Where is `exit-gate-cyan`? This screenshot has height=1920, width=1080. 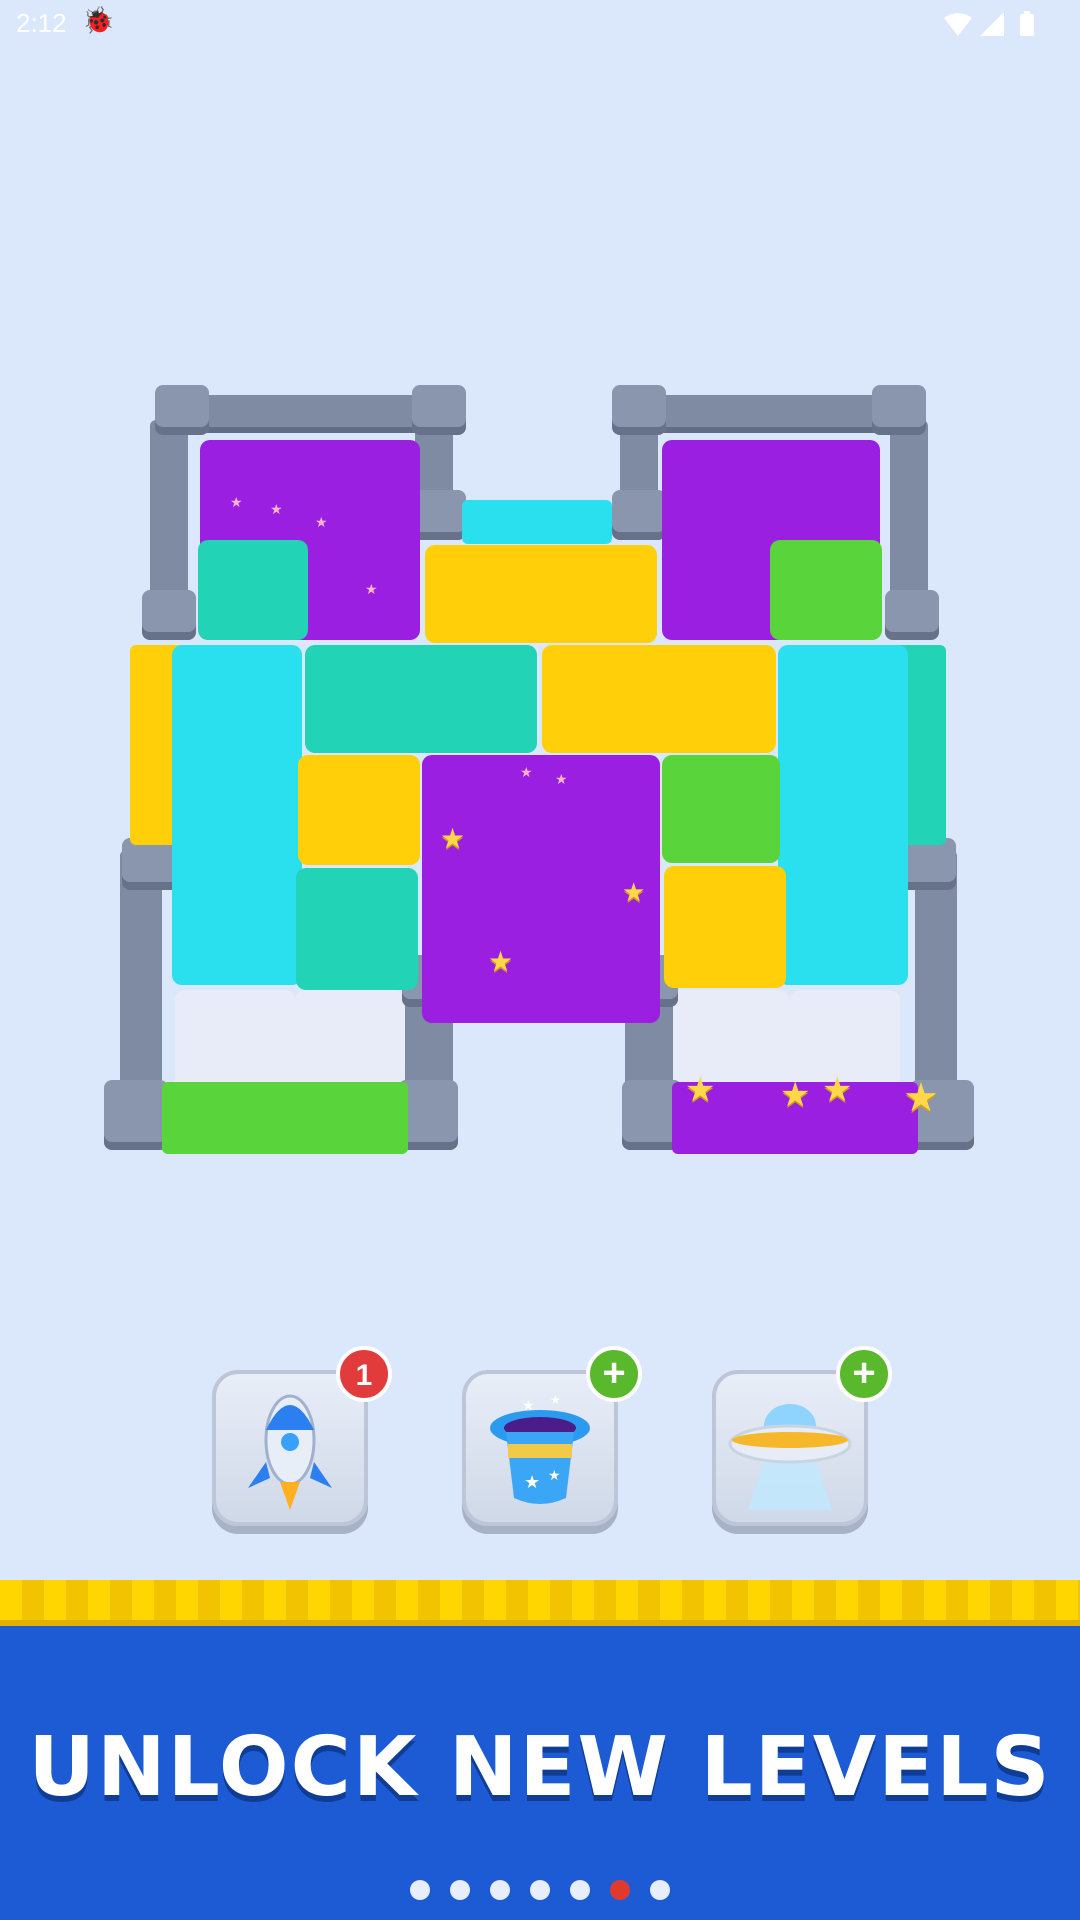
exit-gate-cyan is located at coordinates (537, 522).